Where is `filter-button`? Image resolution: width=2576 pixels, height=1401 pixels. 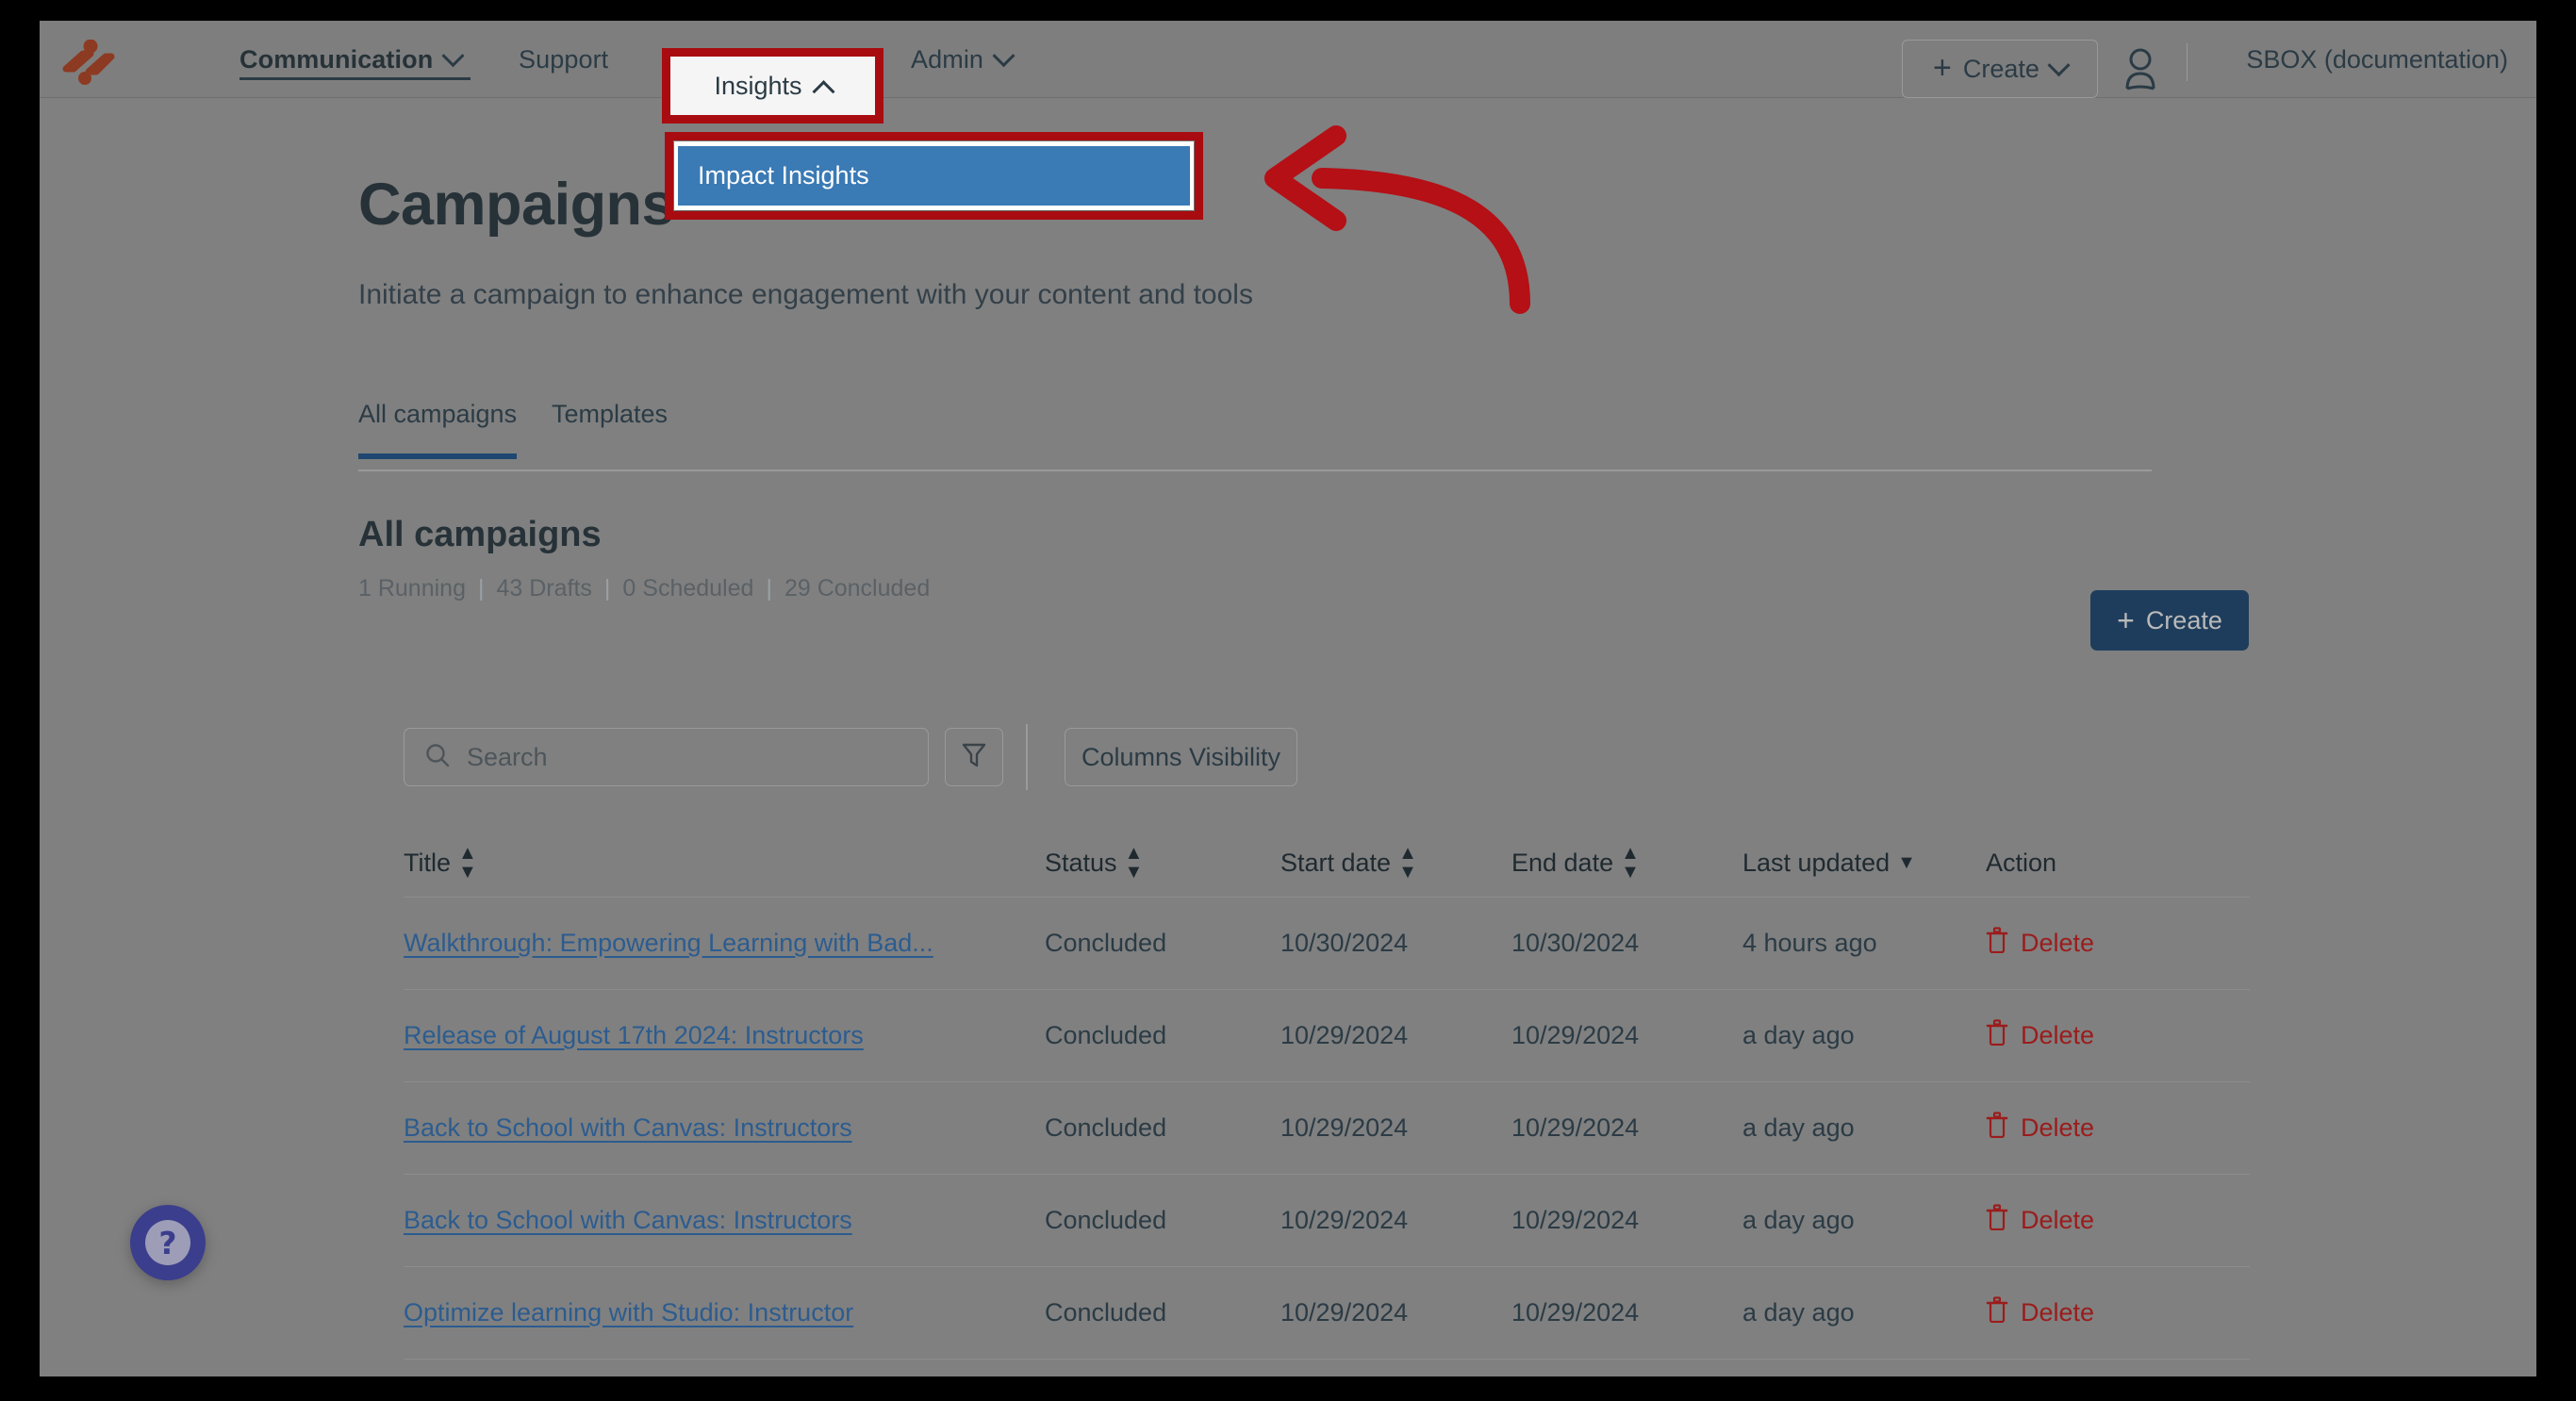 filter-button is located at coordinates (974, 757).